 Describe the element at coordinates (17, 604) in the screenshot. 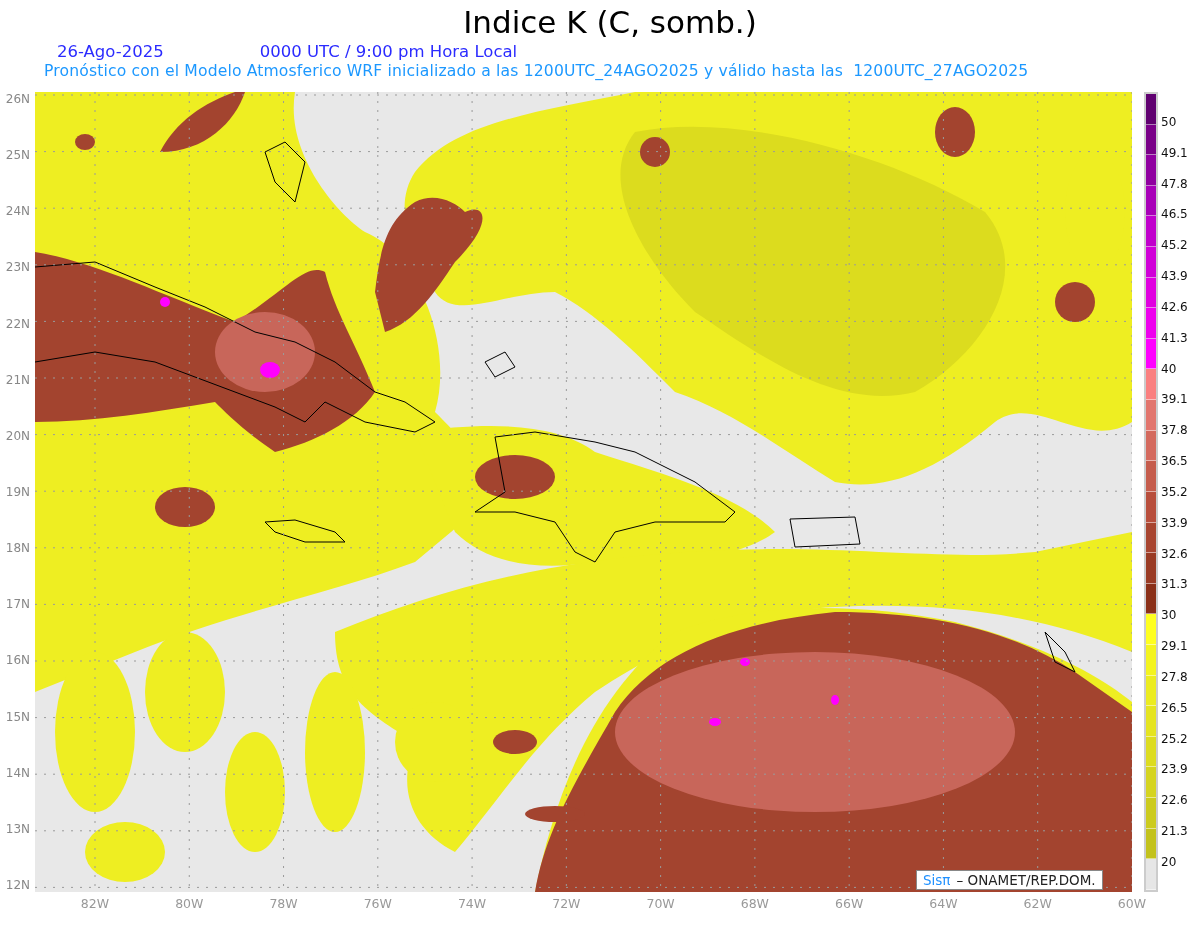

I see `latitude-label: 17N` at that location.